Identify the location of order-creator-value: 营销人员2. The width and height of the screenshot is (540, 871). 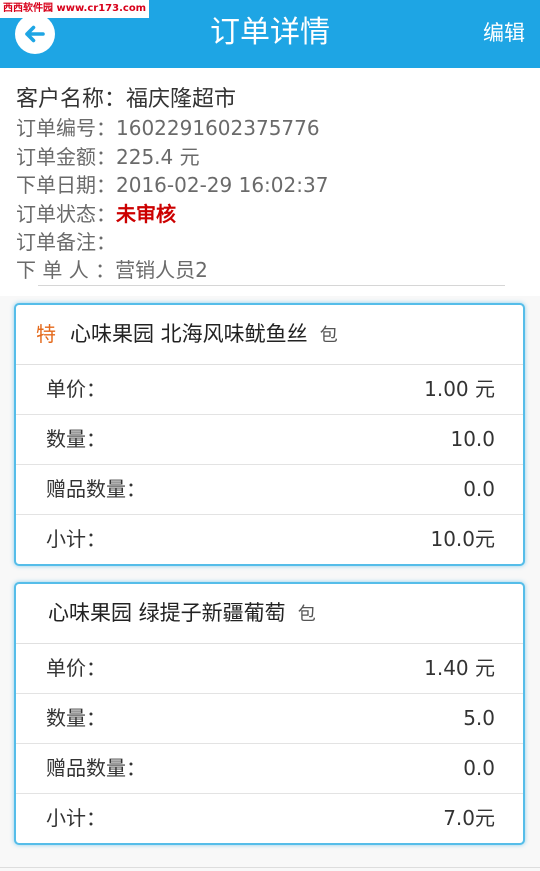
(161, 270).